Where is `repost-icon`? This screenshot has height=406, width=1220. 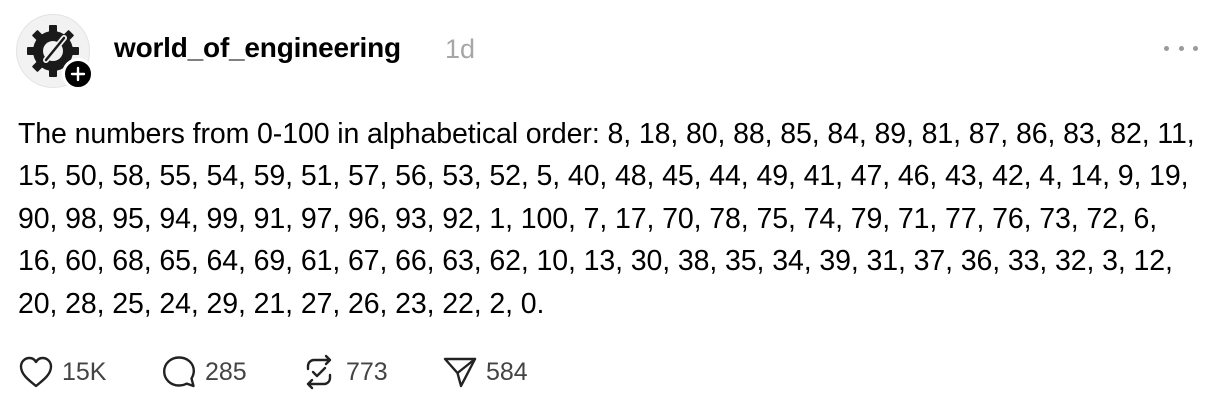 repost-icon is located at coordinates (319, 372).